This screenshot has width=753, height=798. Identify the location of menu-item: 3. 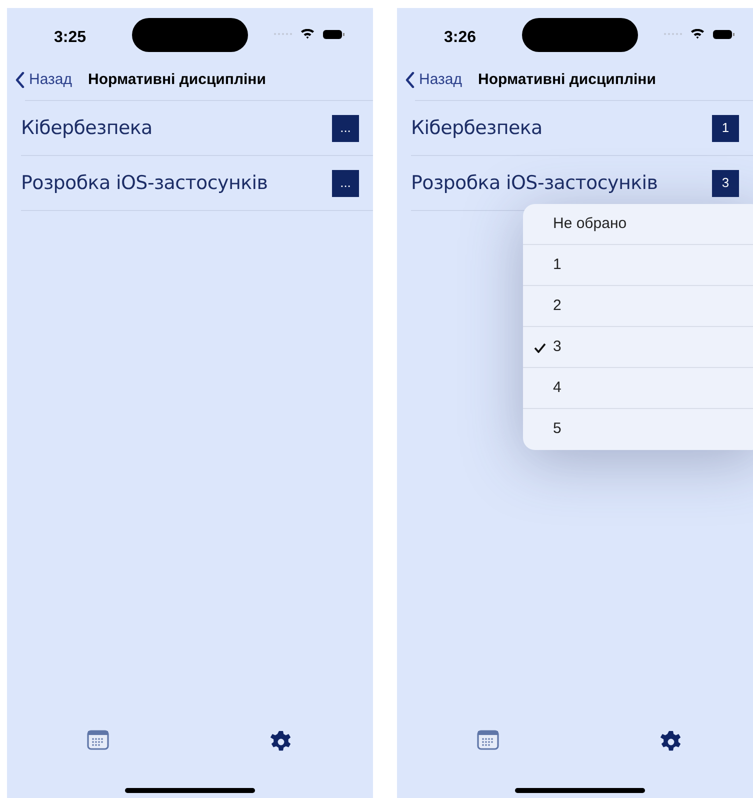
(638, 347).